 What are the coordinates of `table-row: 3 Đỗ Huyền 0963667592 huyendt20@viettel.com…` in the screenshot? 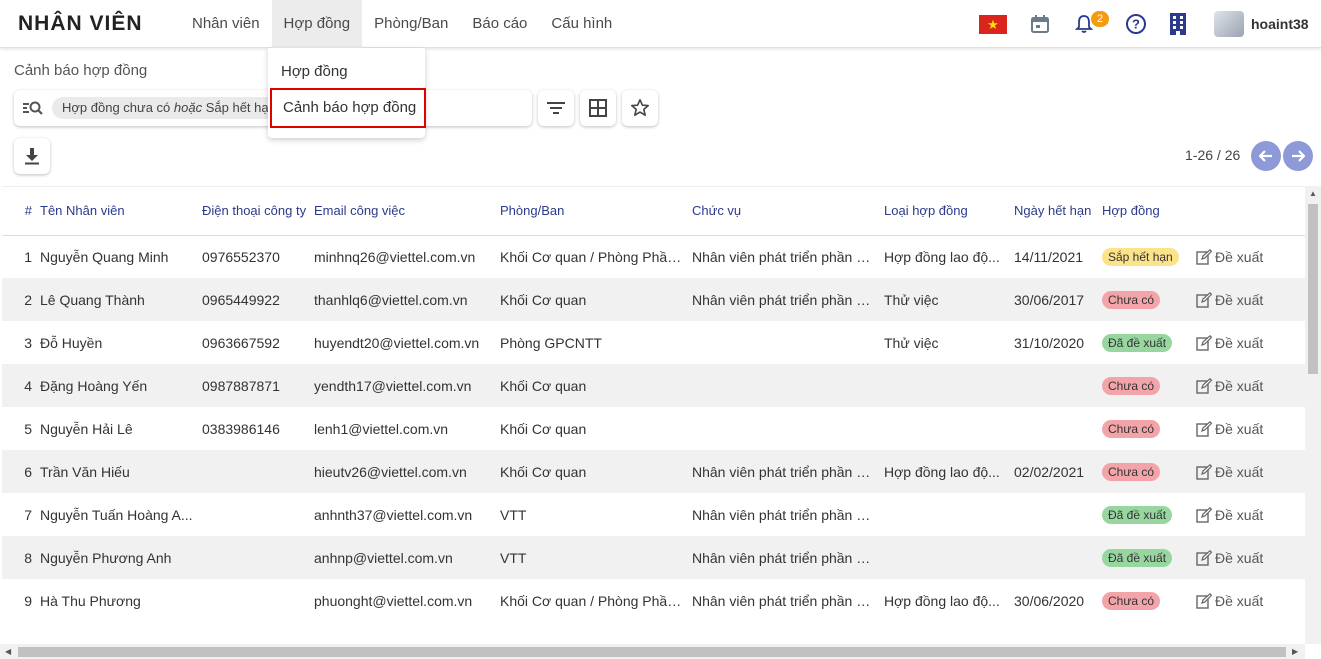 It's located at (653, 342).